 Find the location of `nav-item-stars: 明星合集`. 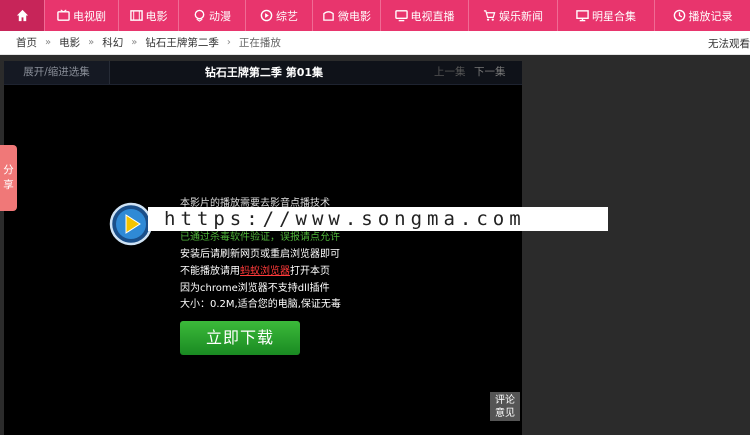

nav-item-stars: 明星合集 is located at coordinates (606, 15).